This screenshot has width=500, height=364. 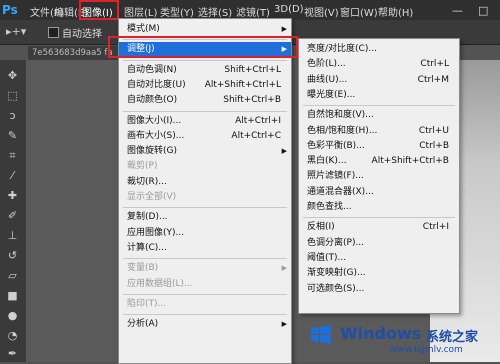 I want to click on image-menu-item: 自动对比度(U) Alt+Shift+Ctrl+L, so click(x=205, y=85).